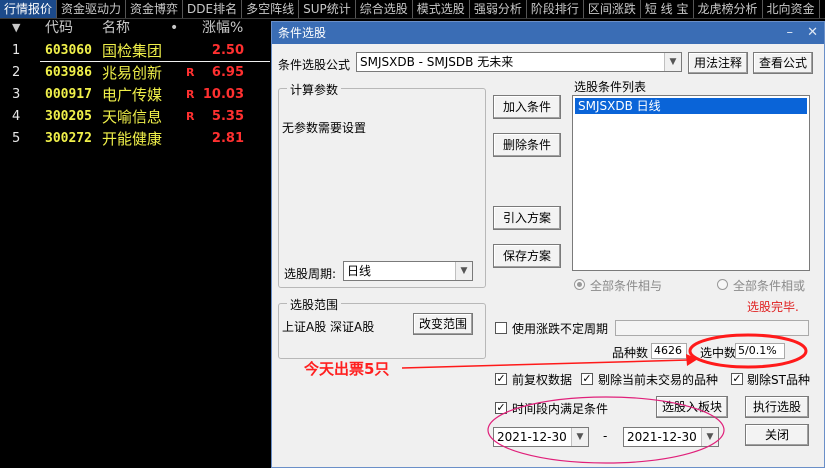 The image size is (825, 468). Describe the element at coordinates (347, 369) in the screenshot. I see `annotation-text: 今天出票5只` at that location.